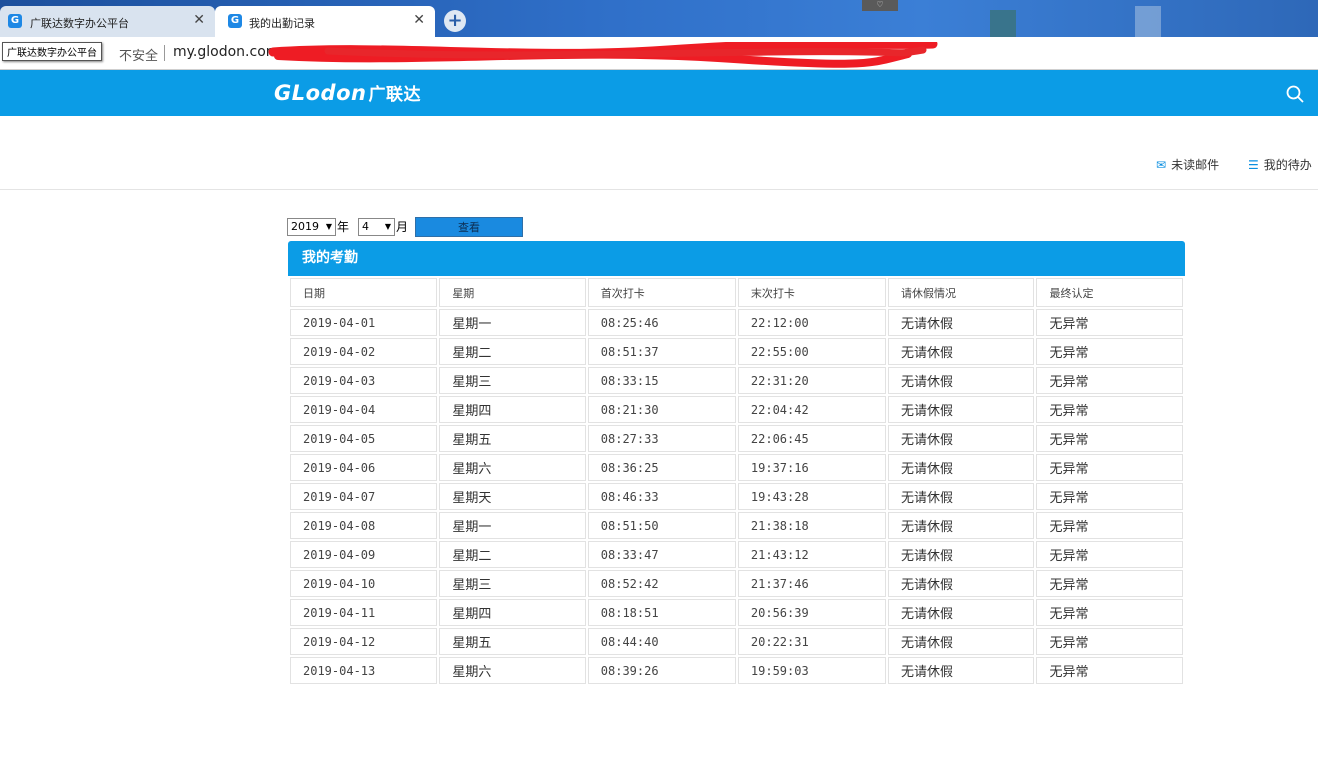  I want to click on logo-en: GLodon, so click(320, 93).